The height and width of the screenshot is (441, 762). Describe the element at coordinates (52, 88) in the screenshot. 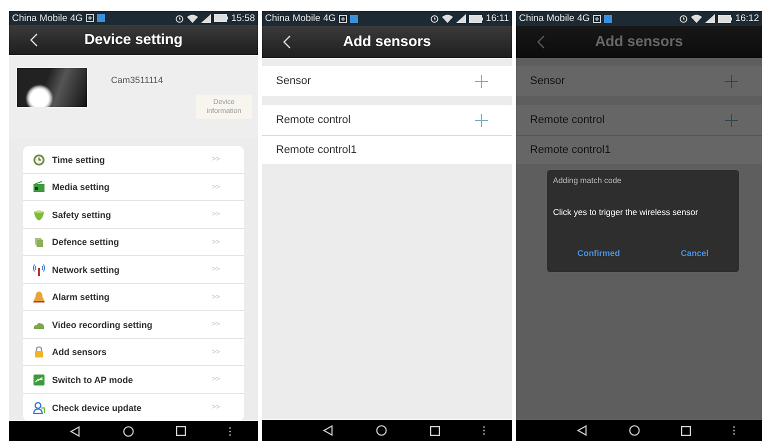

I see `camera-photo-placeholder` at that location.